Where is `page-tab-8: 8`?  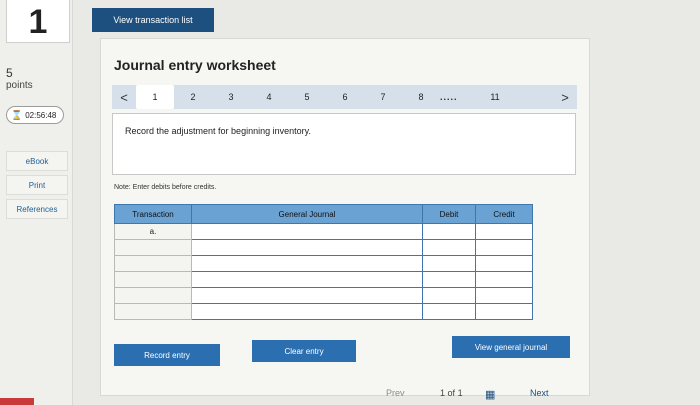
page-tab-8: 8 is located at coordinates (421, 97).